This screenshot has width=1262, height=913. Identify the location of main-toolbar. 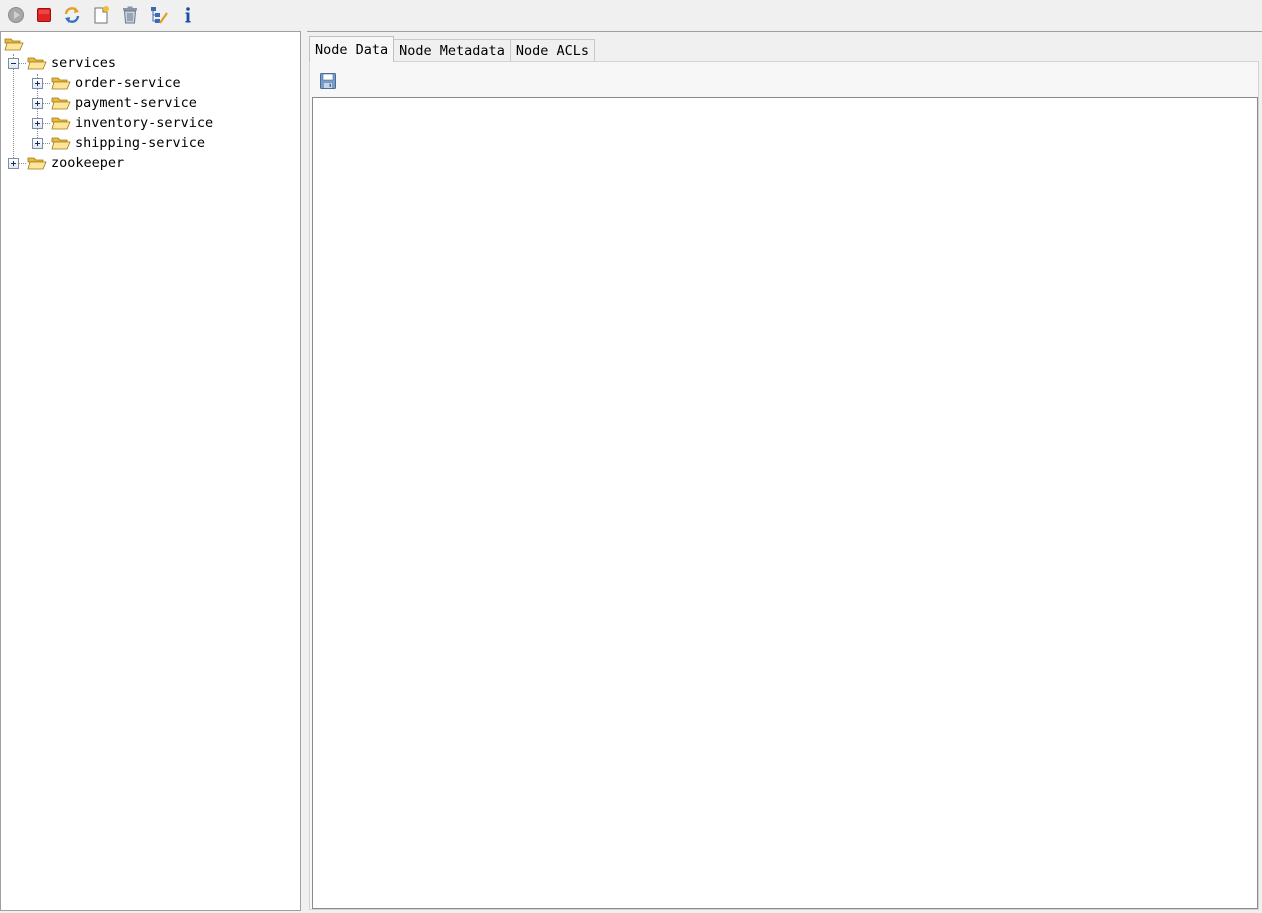
(631, 15).